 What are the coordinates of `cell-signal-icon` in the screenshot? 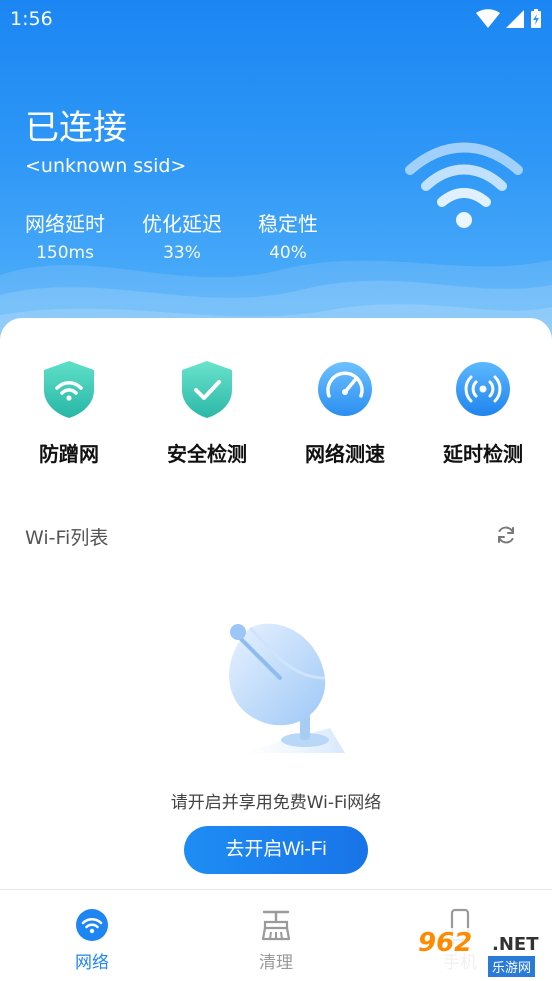 It's located at (515, 19).